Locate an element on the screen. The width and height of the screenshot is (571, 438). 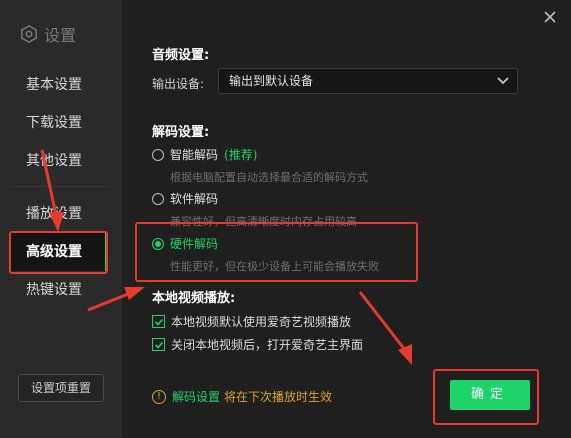
decode-option-hardware: 硬件解码 is located at coordinates (185, 243).